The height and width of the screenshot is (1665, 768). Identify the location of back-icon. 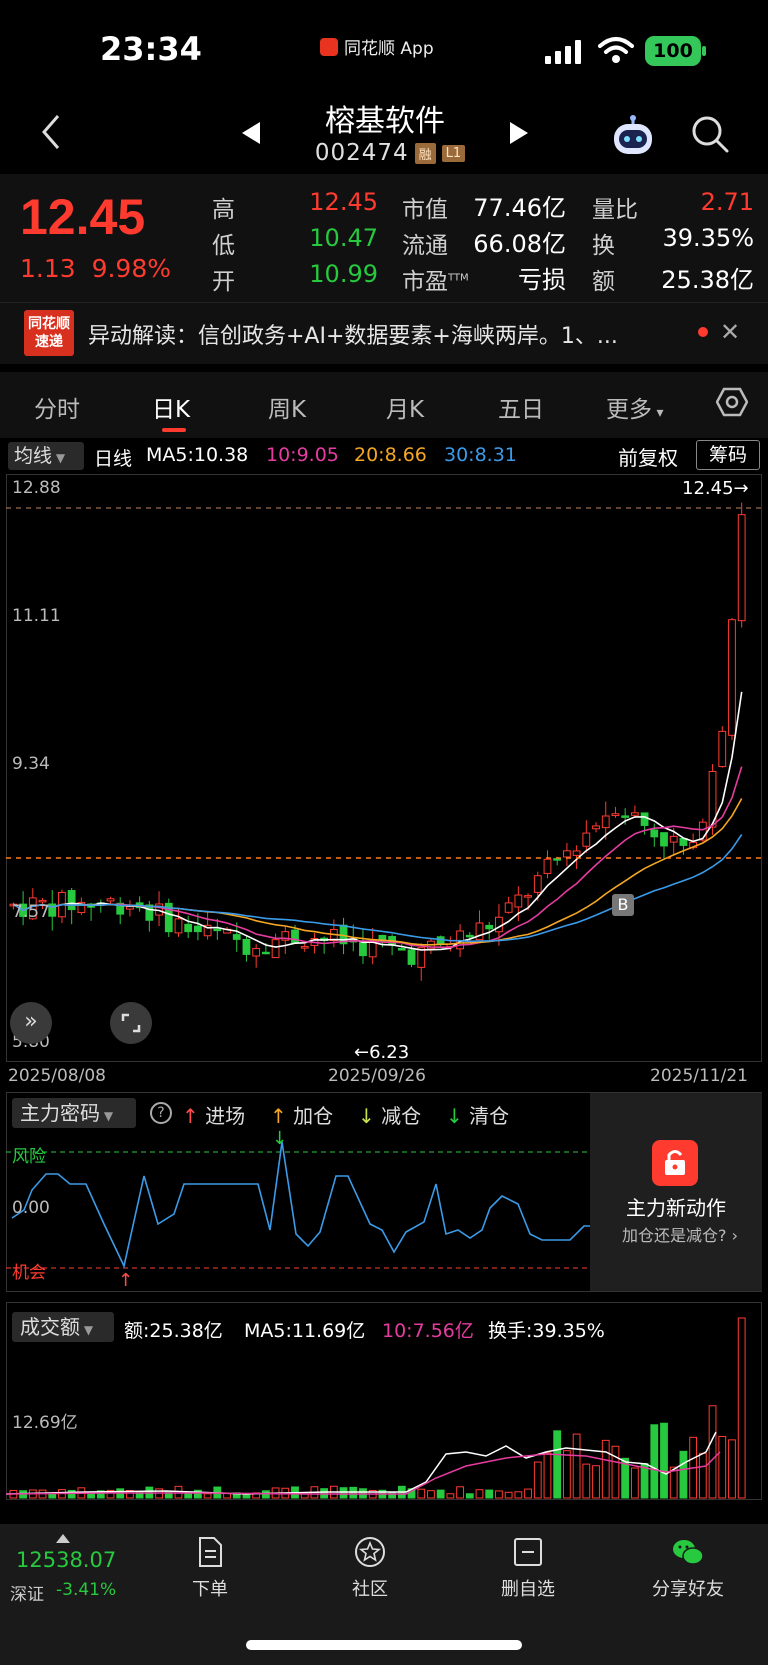
(51, 132).